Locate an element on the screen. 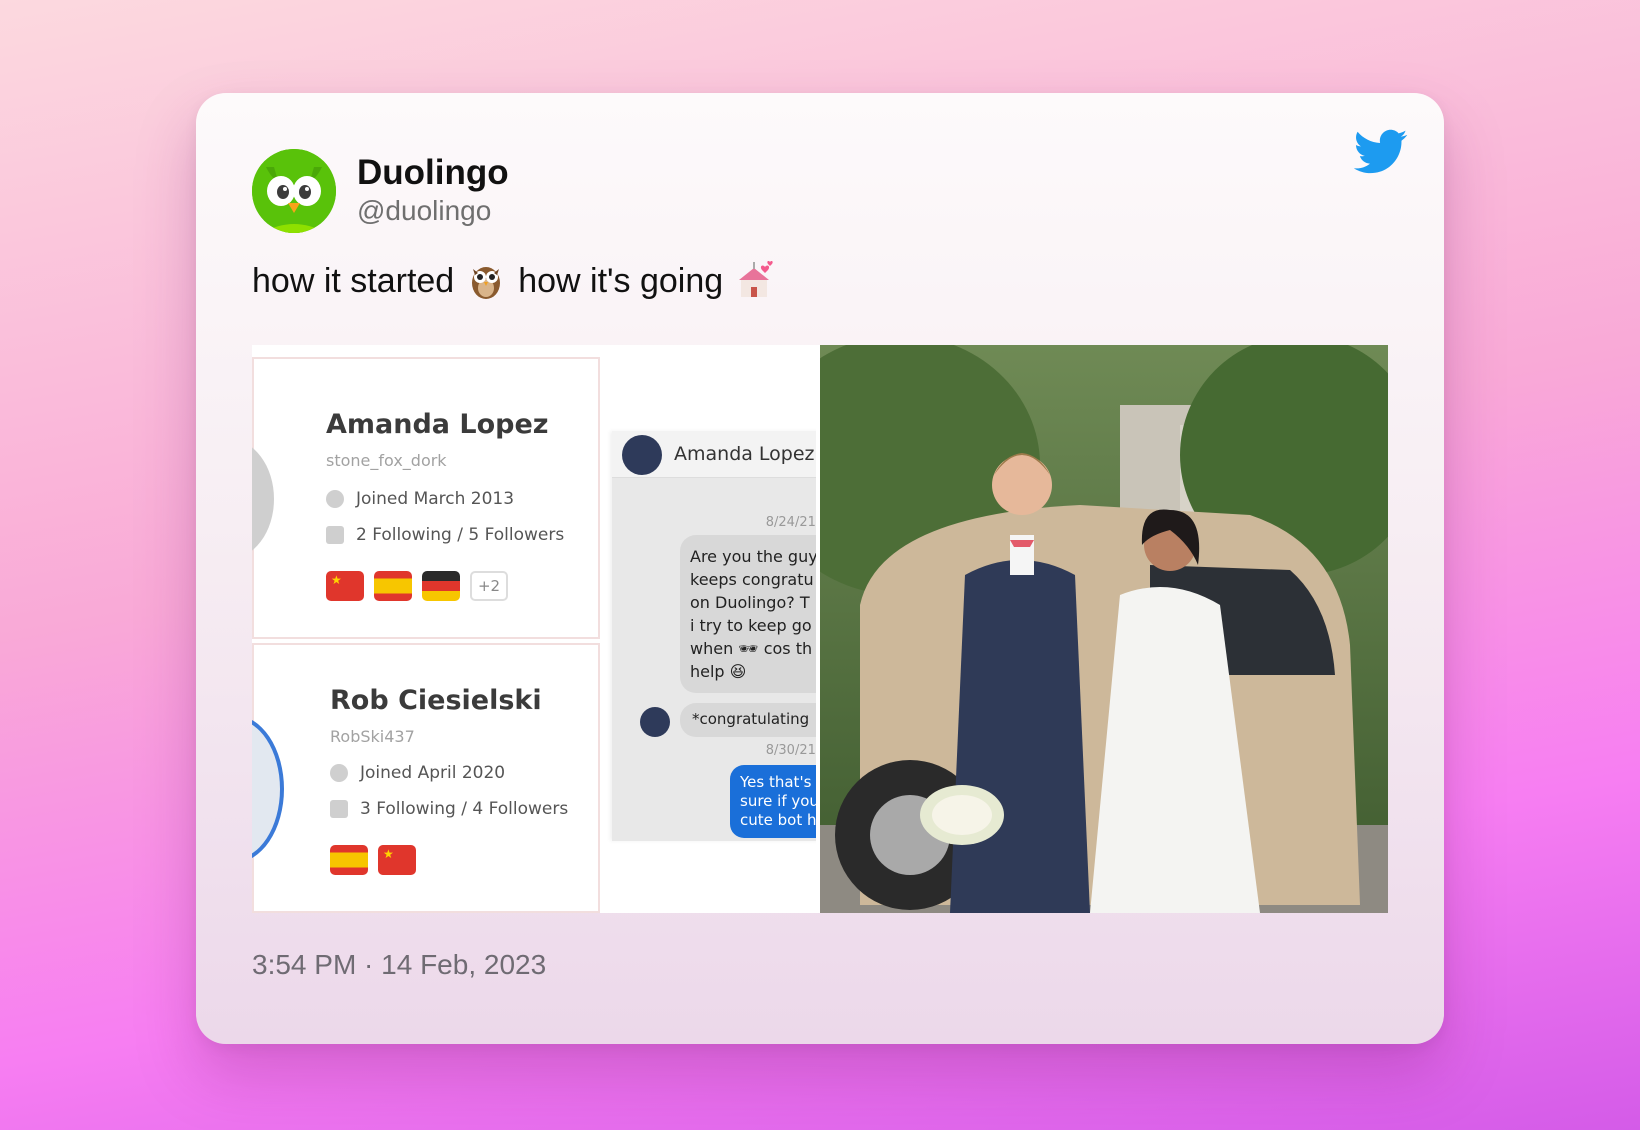 The height and width of the screenshot is (1130, 1640). tweet-timestamp: 3:54 PM · 14 Feb, 2023 is located at coordinates (399, 965).